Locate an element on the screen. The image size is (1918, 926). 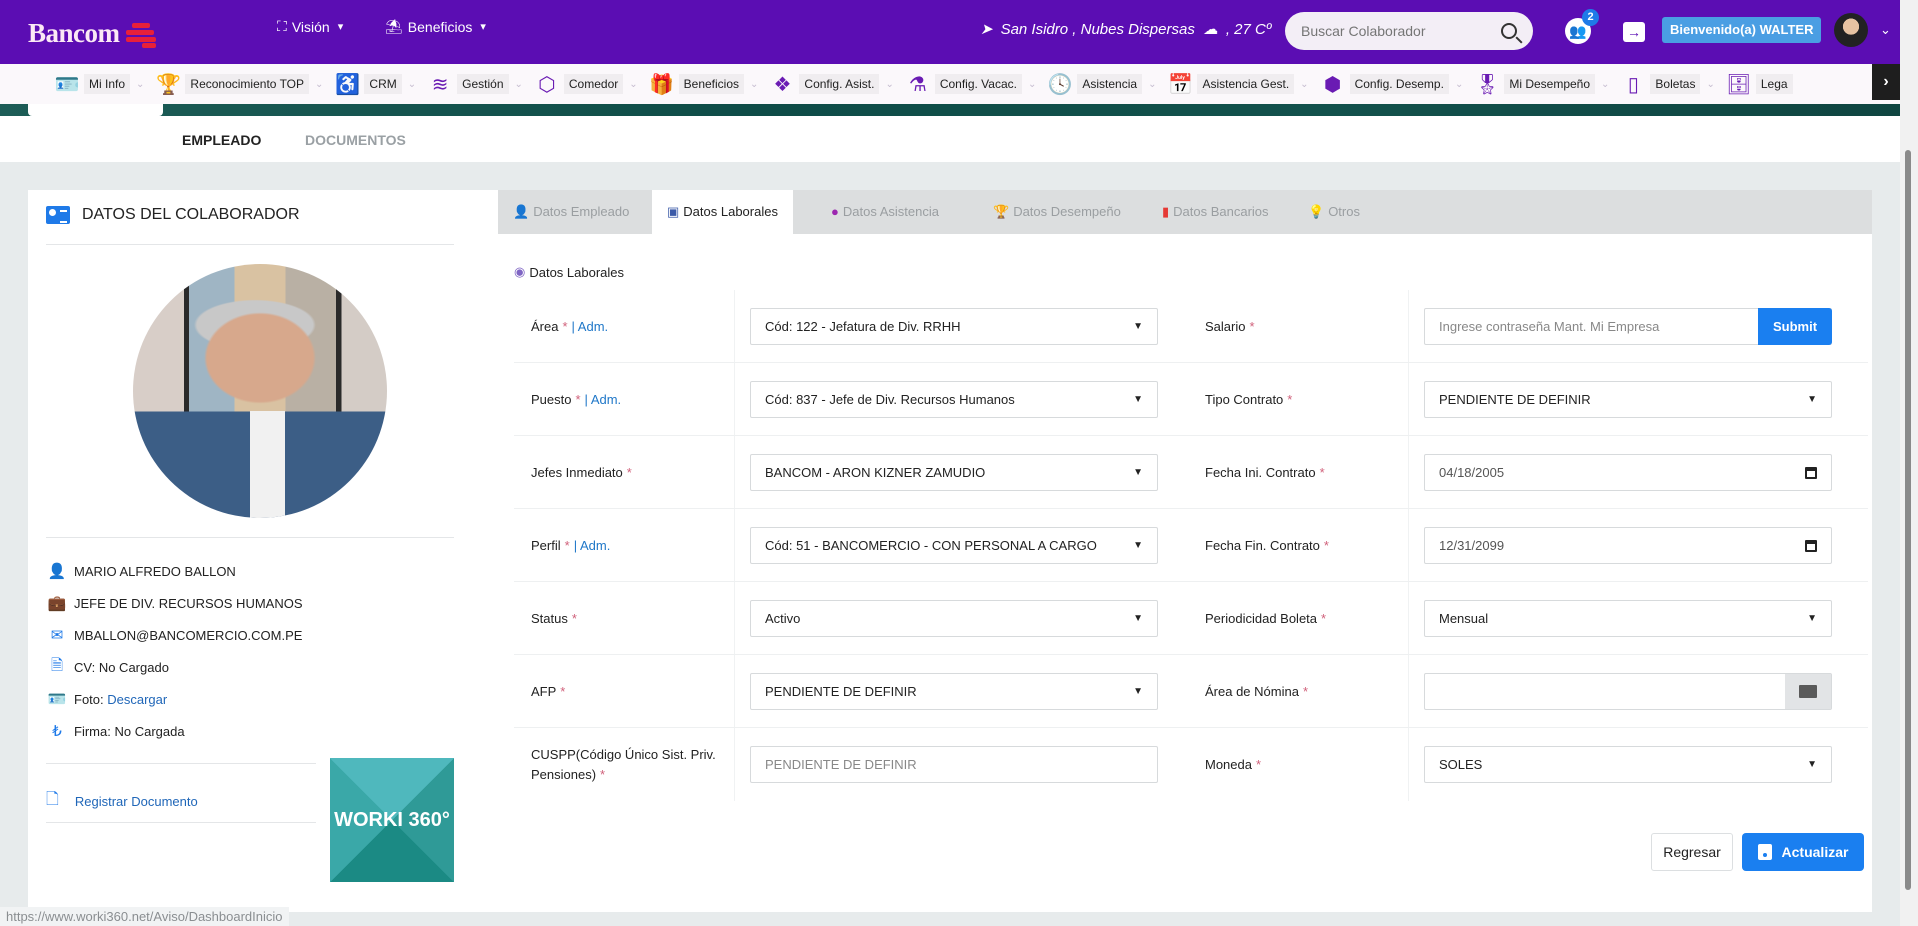
update-button: Actualizar is located at coordinates (1803, 852).